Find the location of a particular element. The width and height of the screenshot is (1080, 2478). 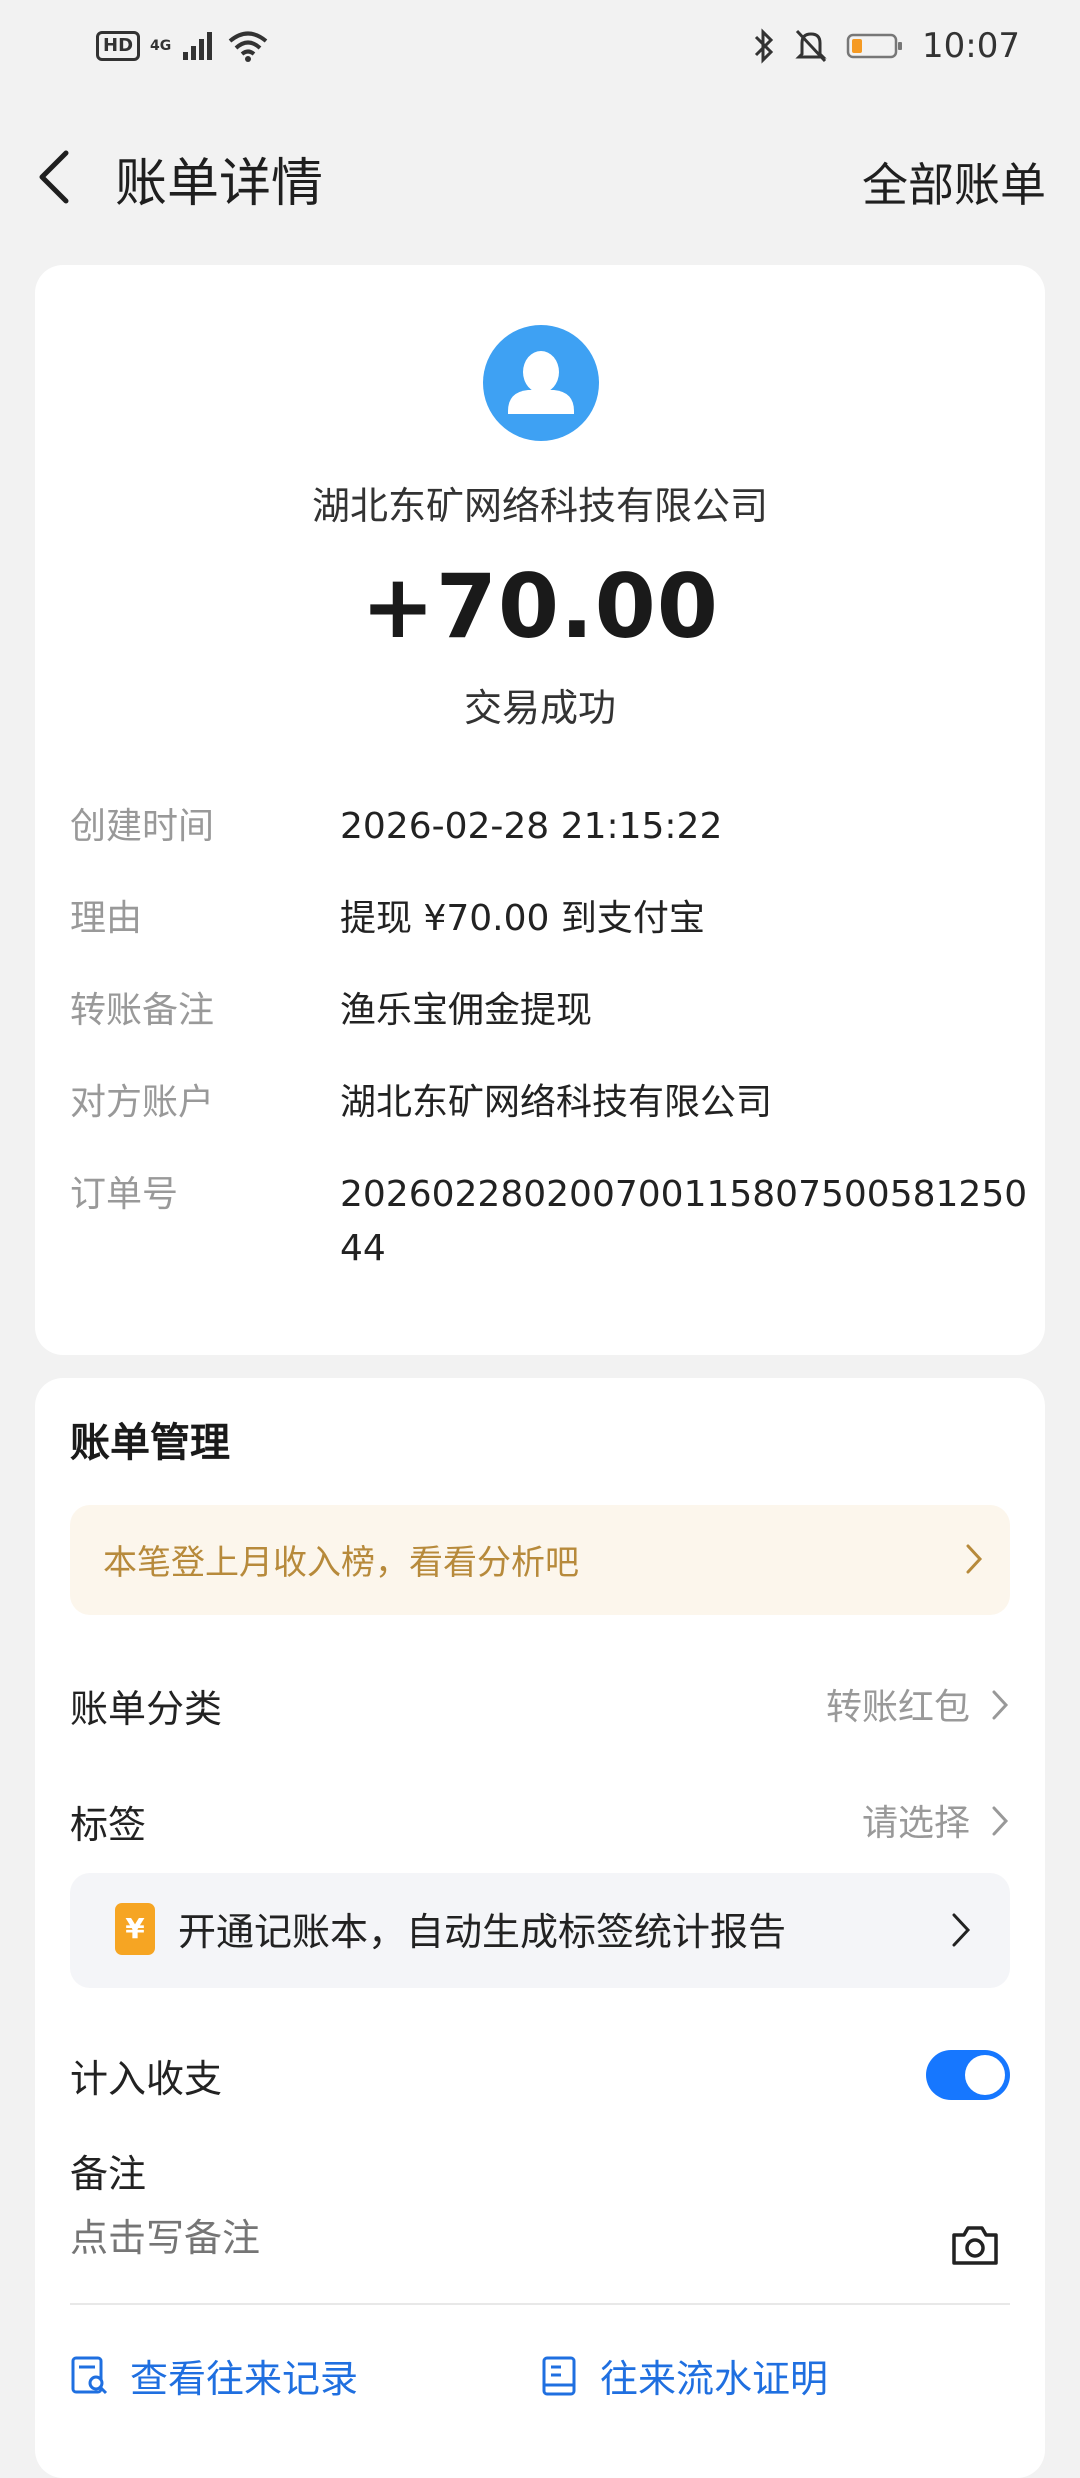

include-in-stats-toggle is located at coordinates (968, 2075).